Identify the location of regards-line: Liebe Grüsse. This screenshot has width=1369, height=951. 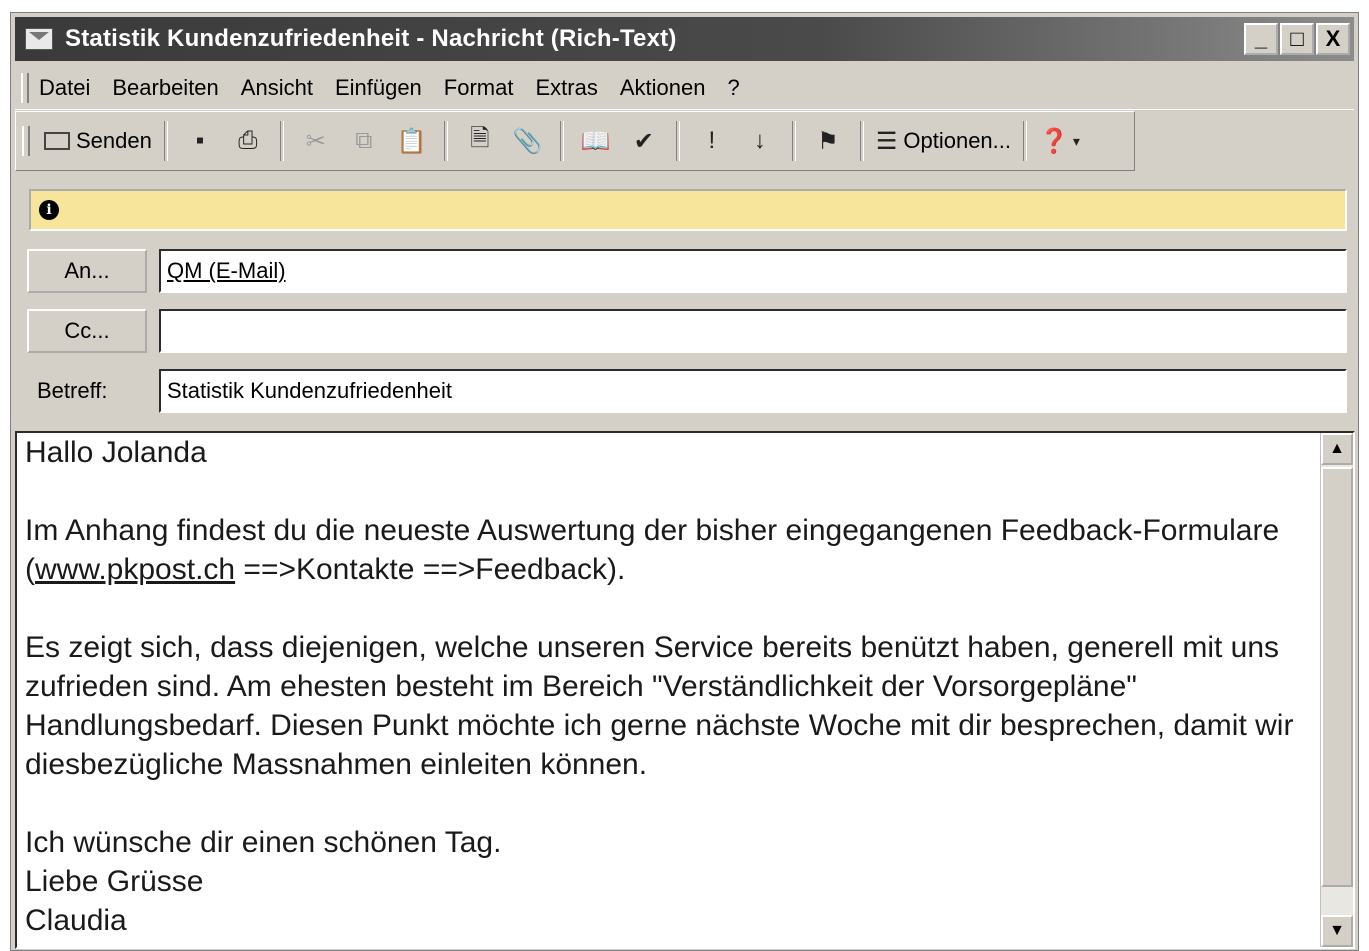
(114, 881).